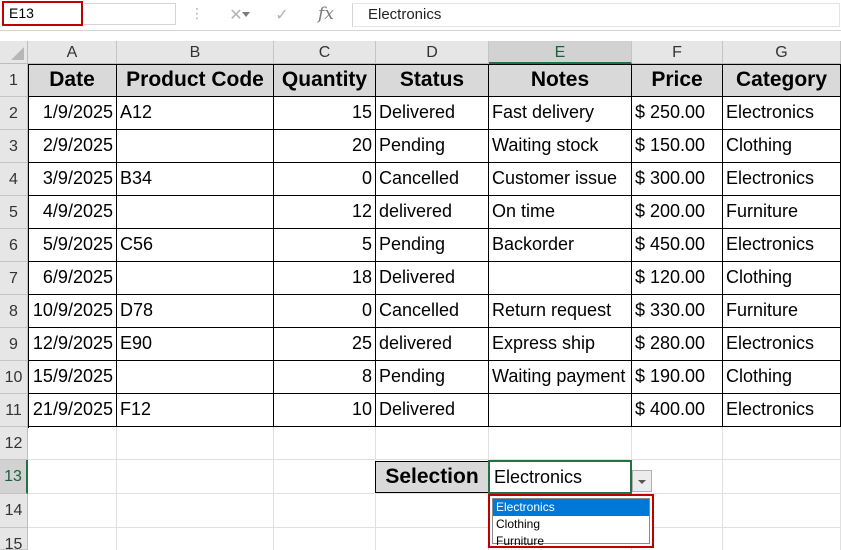 The width and height of the screenshot is (841, 550). Describe the element at coordinates (677, 146) in the screenshot. I see `table-cell: $ 150.00` at that location.